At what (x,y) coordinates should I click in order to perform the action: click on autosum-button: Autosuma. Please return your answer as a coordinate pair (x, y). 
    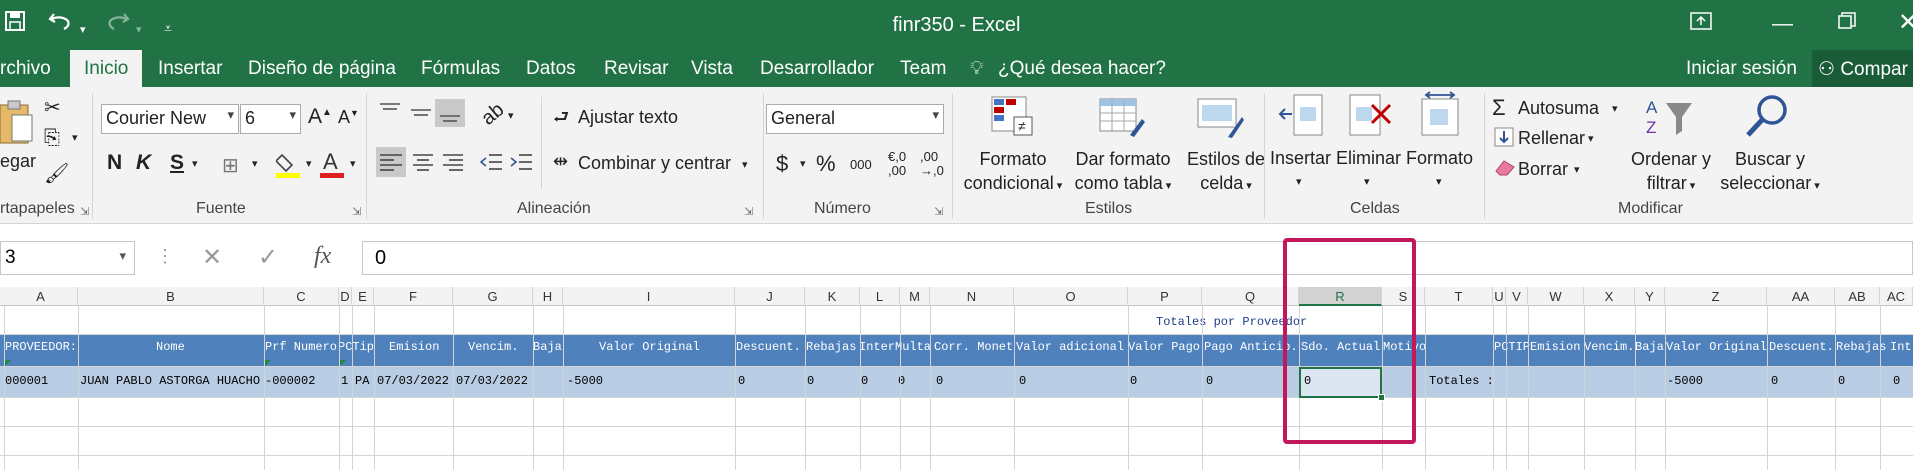
    Looking at the image, I should click on (1558, 108).